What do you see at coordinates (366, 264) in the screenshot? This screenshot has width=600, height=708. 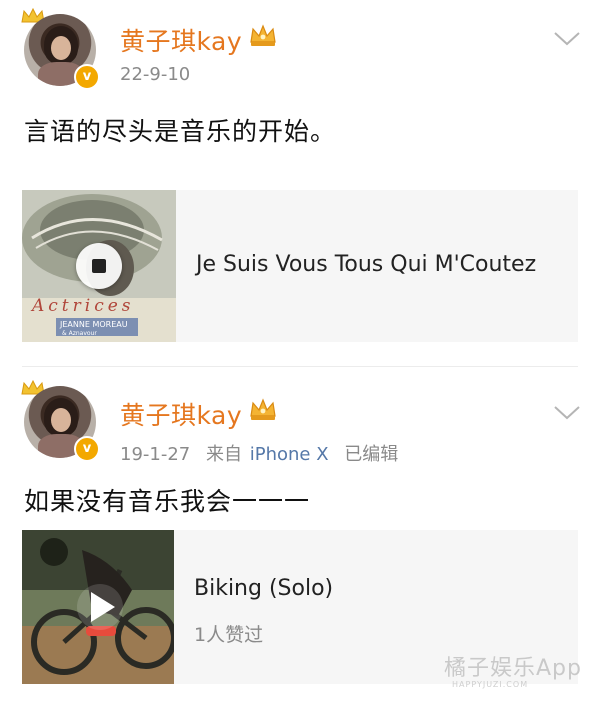 I see `song-title: Je Suis Vous Tous Qui M'Coutez` at bounding box center [366, 264].